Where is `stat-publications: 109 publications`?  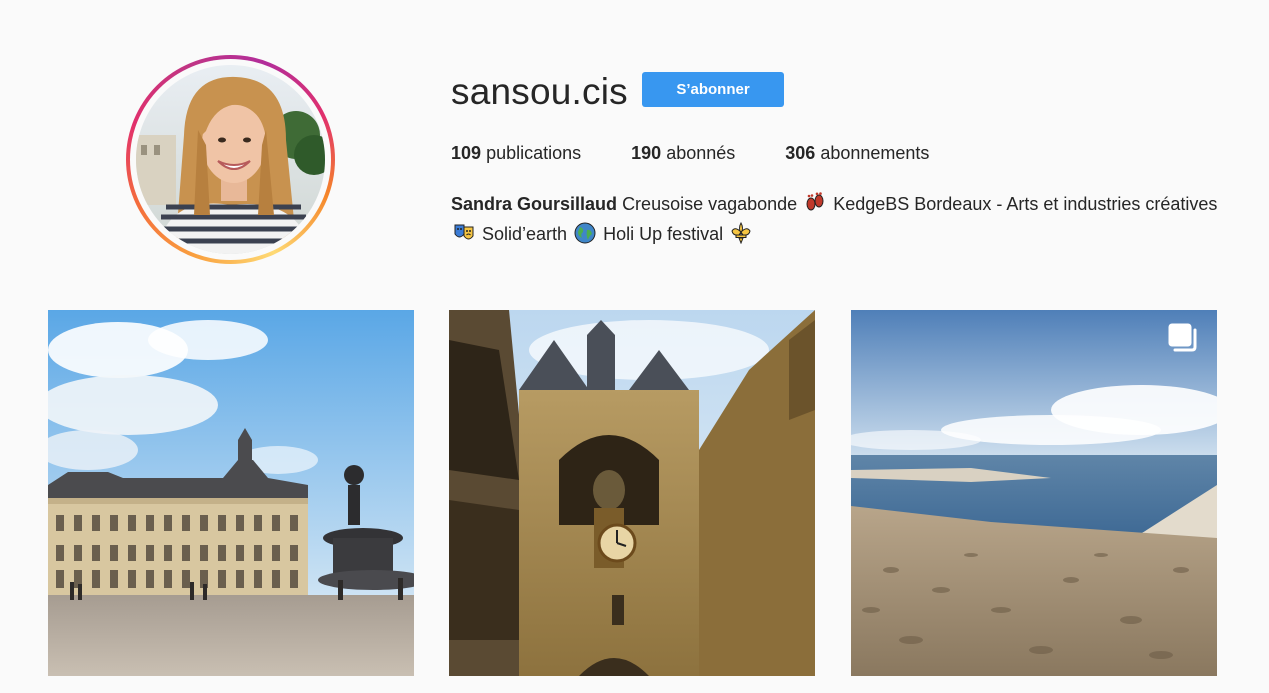
stat-publications: 109 publications is located at coordinates (516, 153).